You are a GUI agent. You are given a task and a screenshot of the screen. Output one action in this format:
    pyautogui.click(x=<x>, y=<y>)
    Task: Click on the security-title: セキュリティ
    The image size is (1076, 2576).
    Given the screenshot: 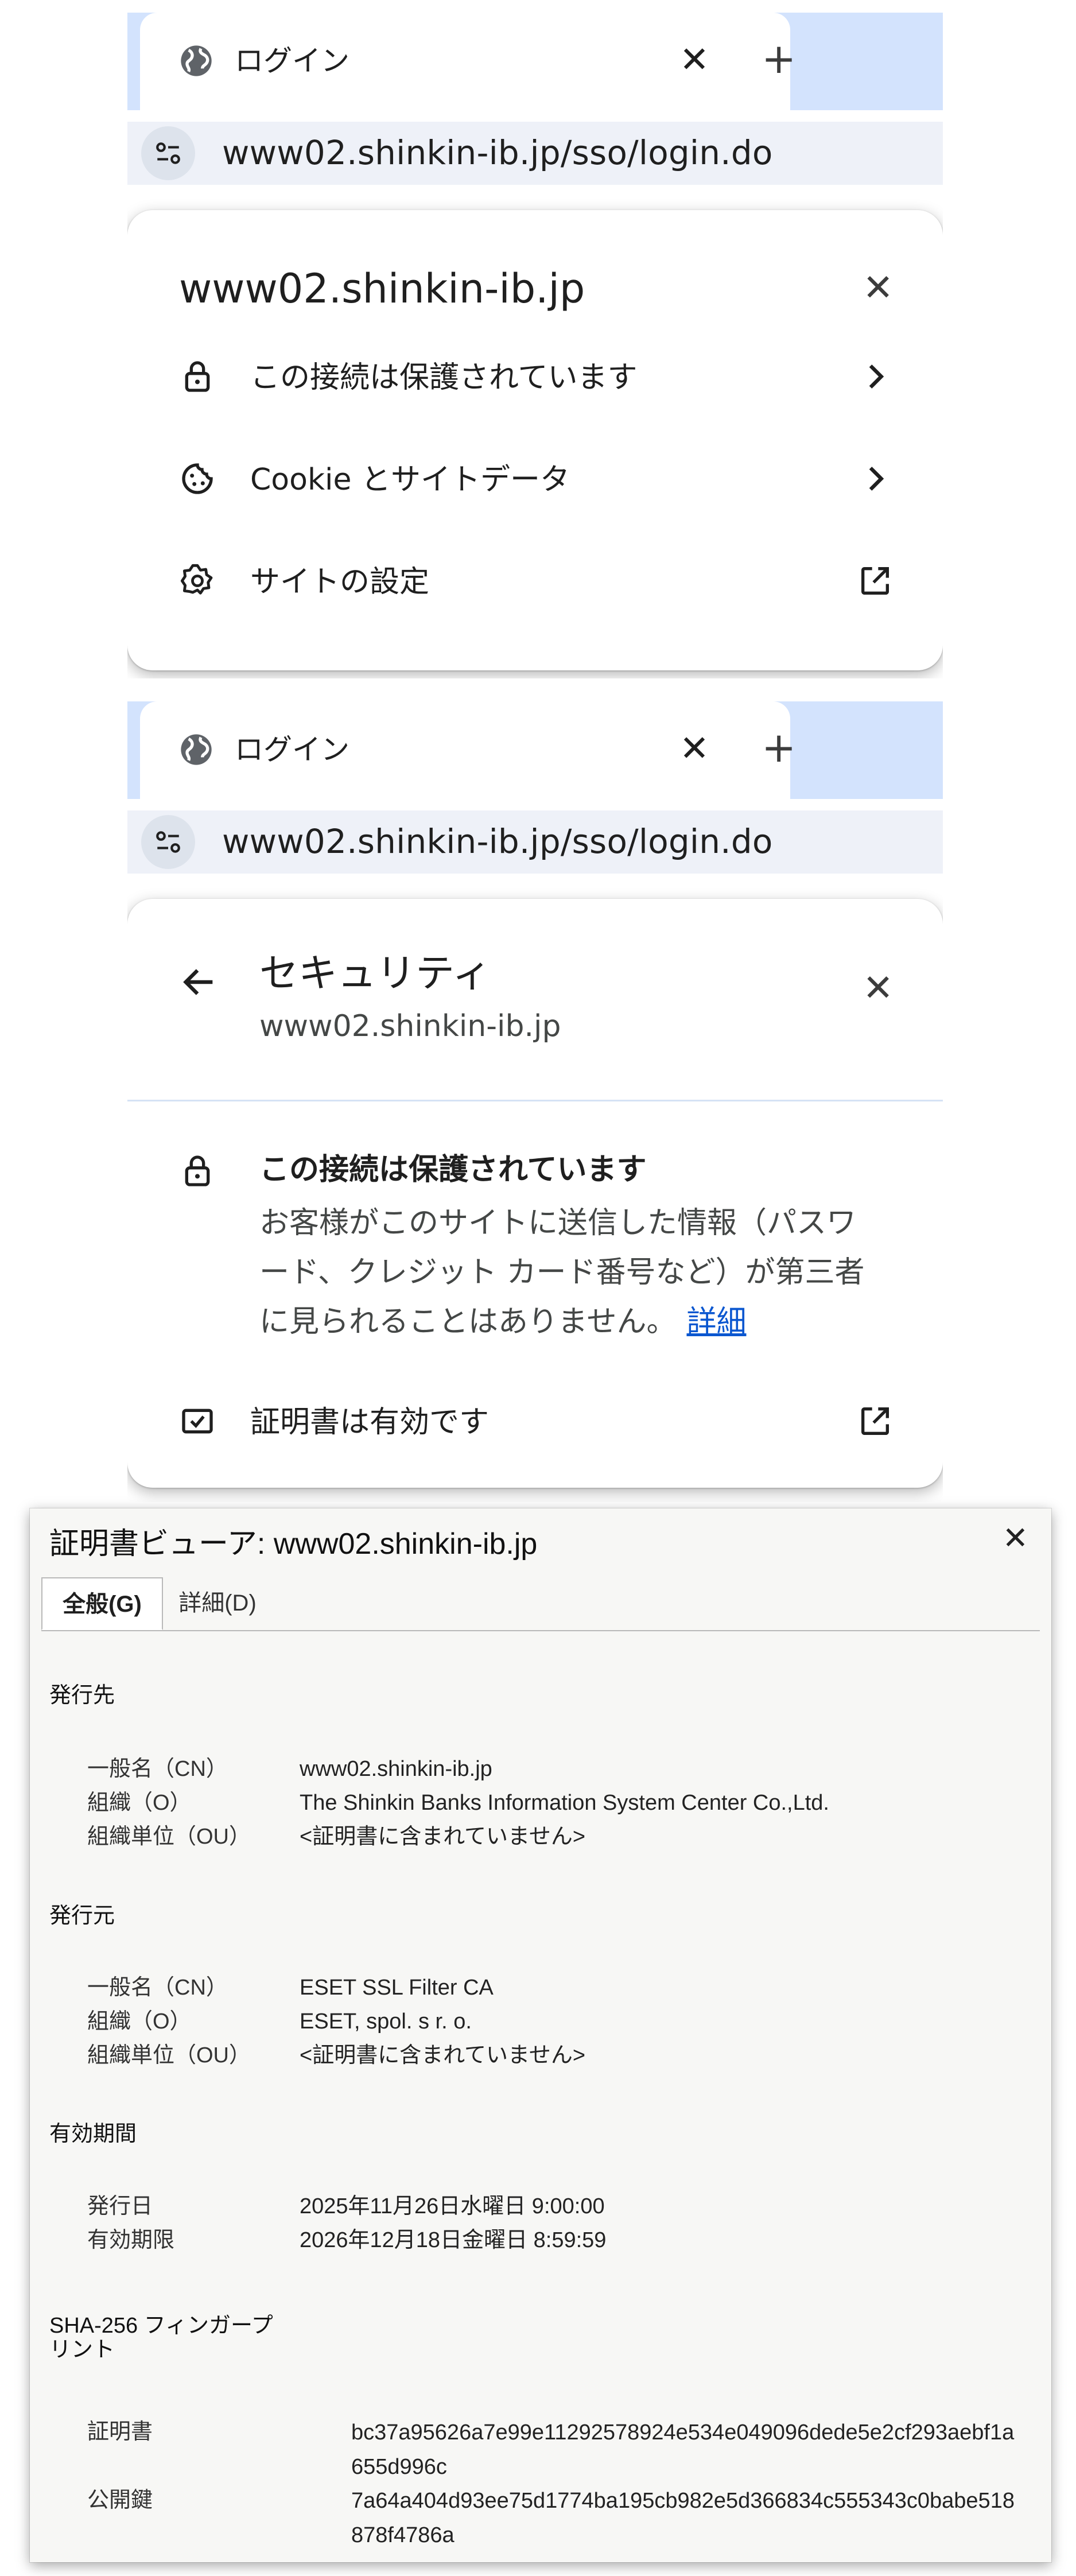 What is the action you would take?
    pyautogui.click(x=375, y=973)
    